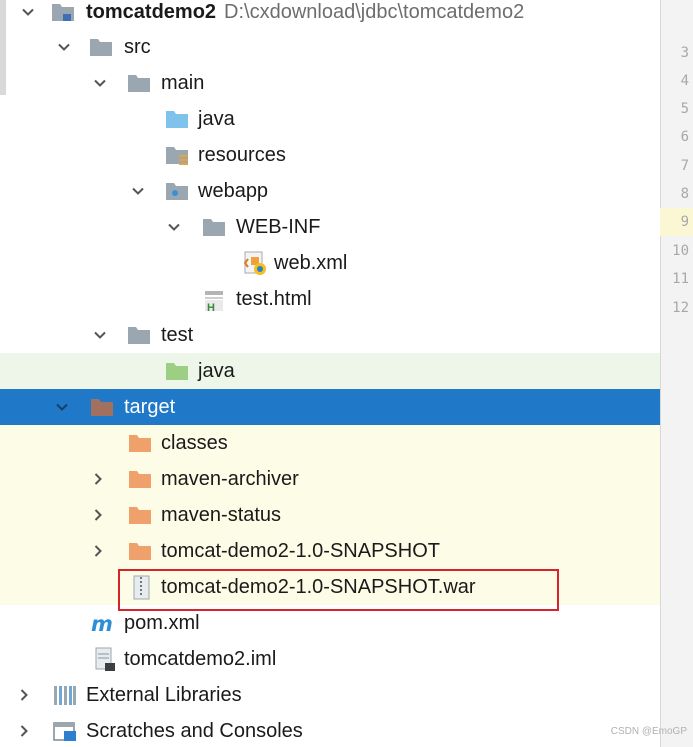 The width and height of the screenshot is (693, 747). I want to click on tree-row-target: target, so click(330, 407).